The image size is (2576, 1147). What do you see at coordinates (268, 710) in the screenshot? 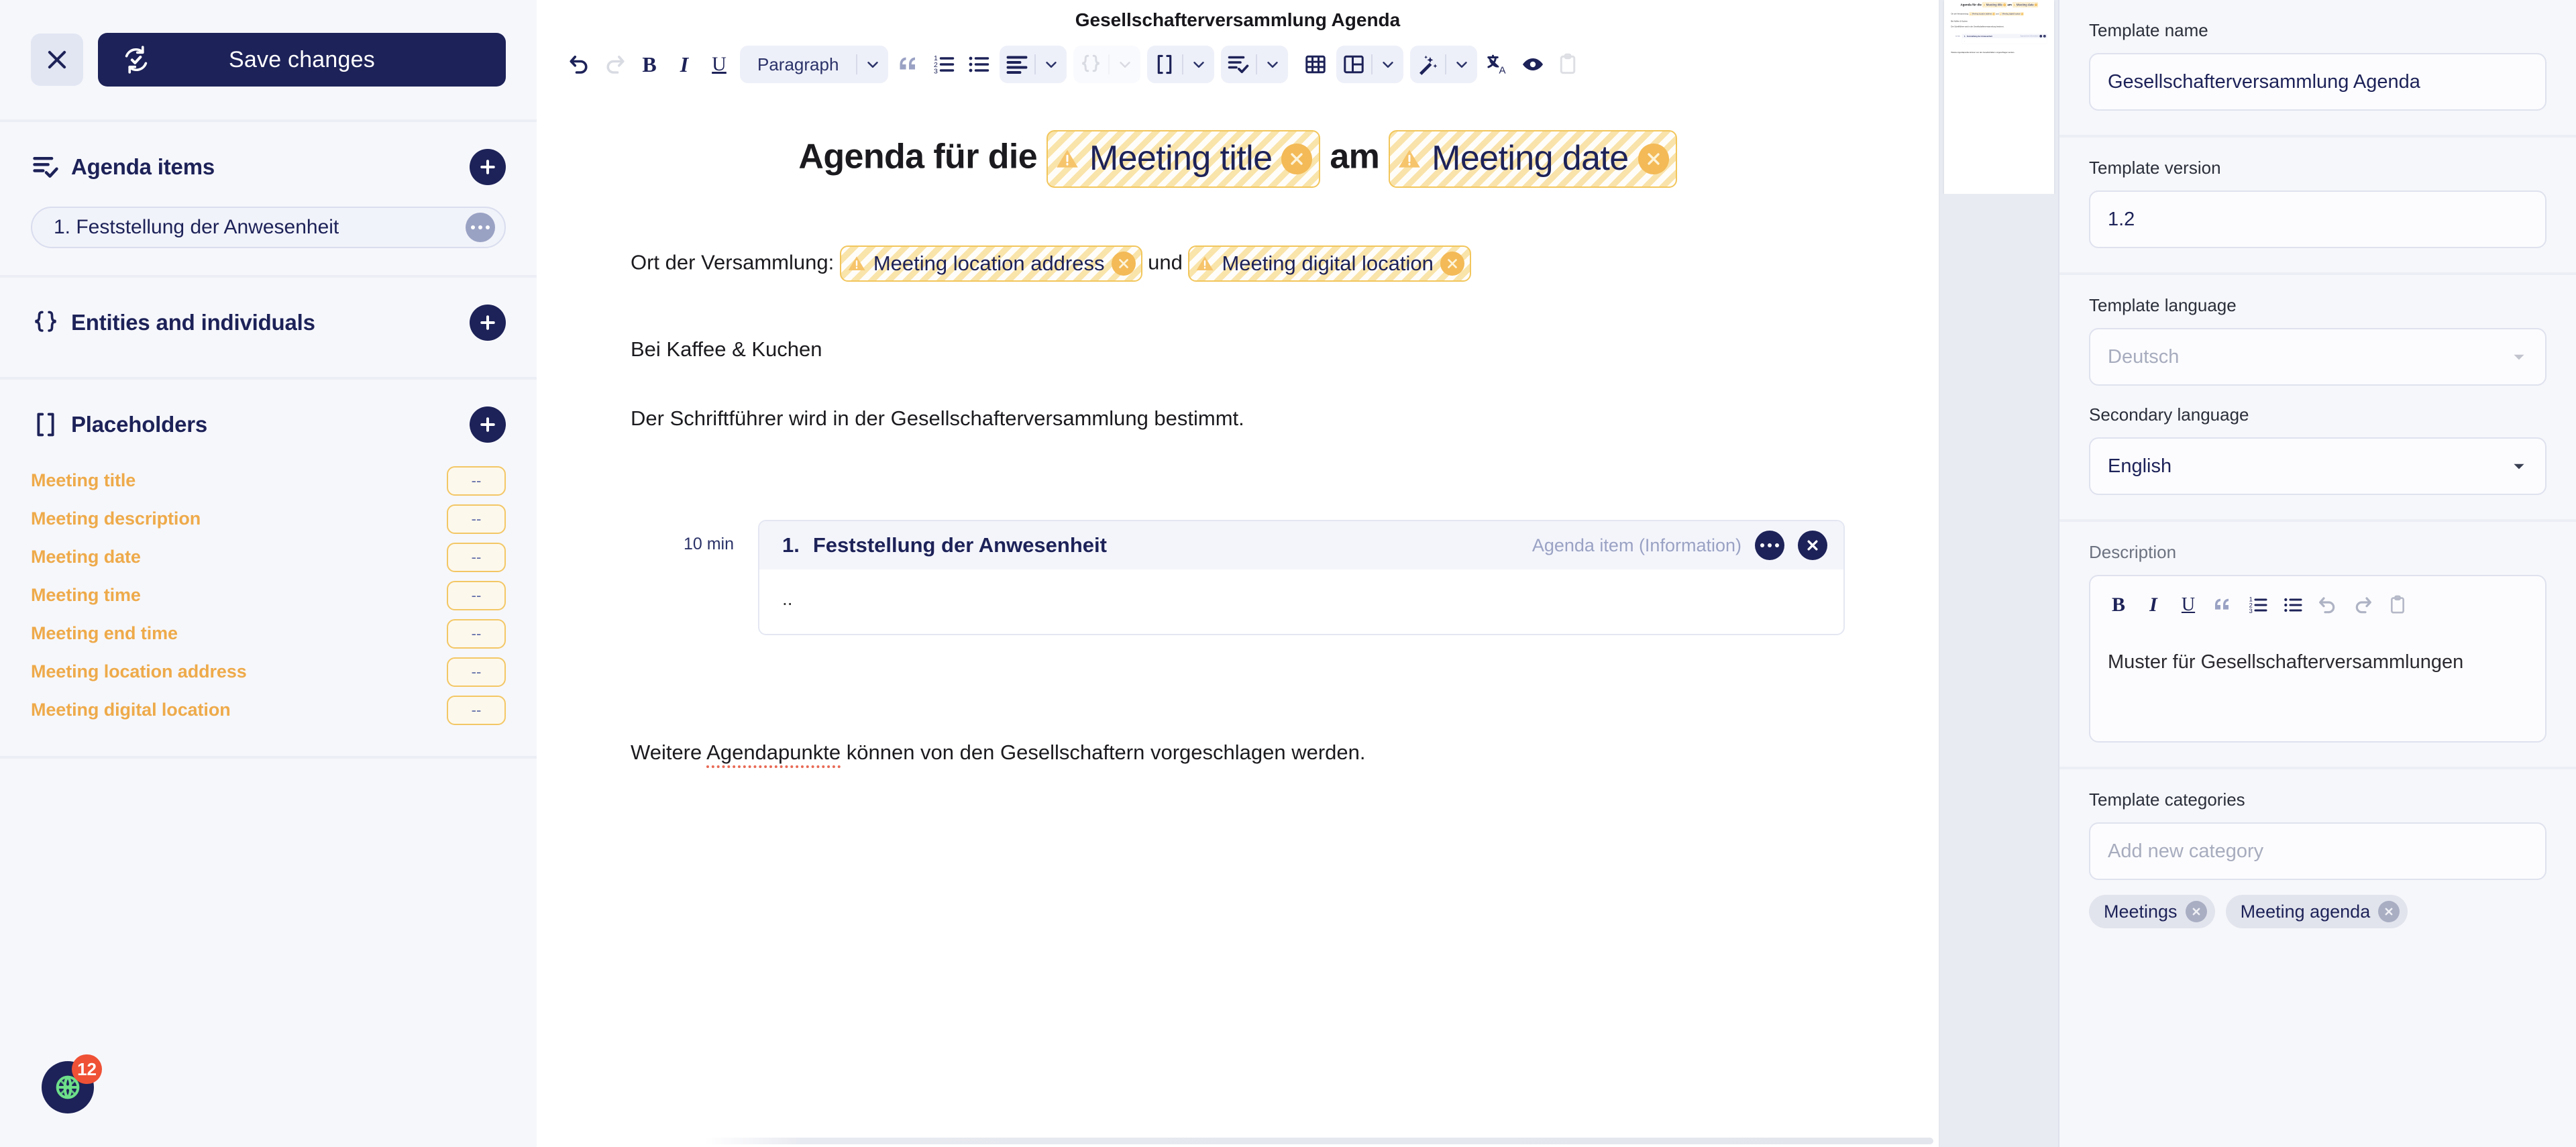
I see `list-item: Meeting digital location --` at bounding box center [268, 710].